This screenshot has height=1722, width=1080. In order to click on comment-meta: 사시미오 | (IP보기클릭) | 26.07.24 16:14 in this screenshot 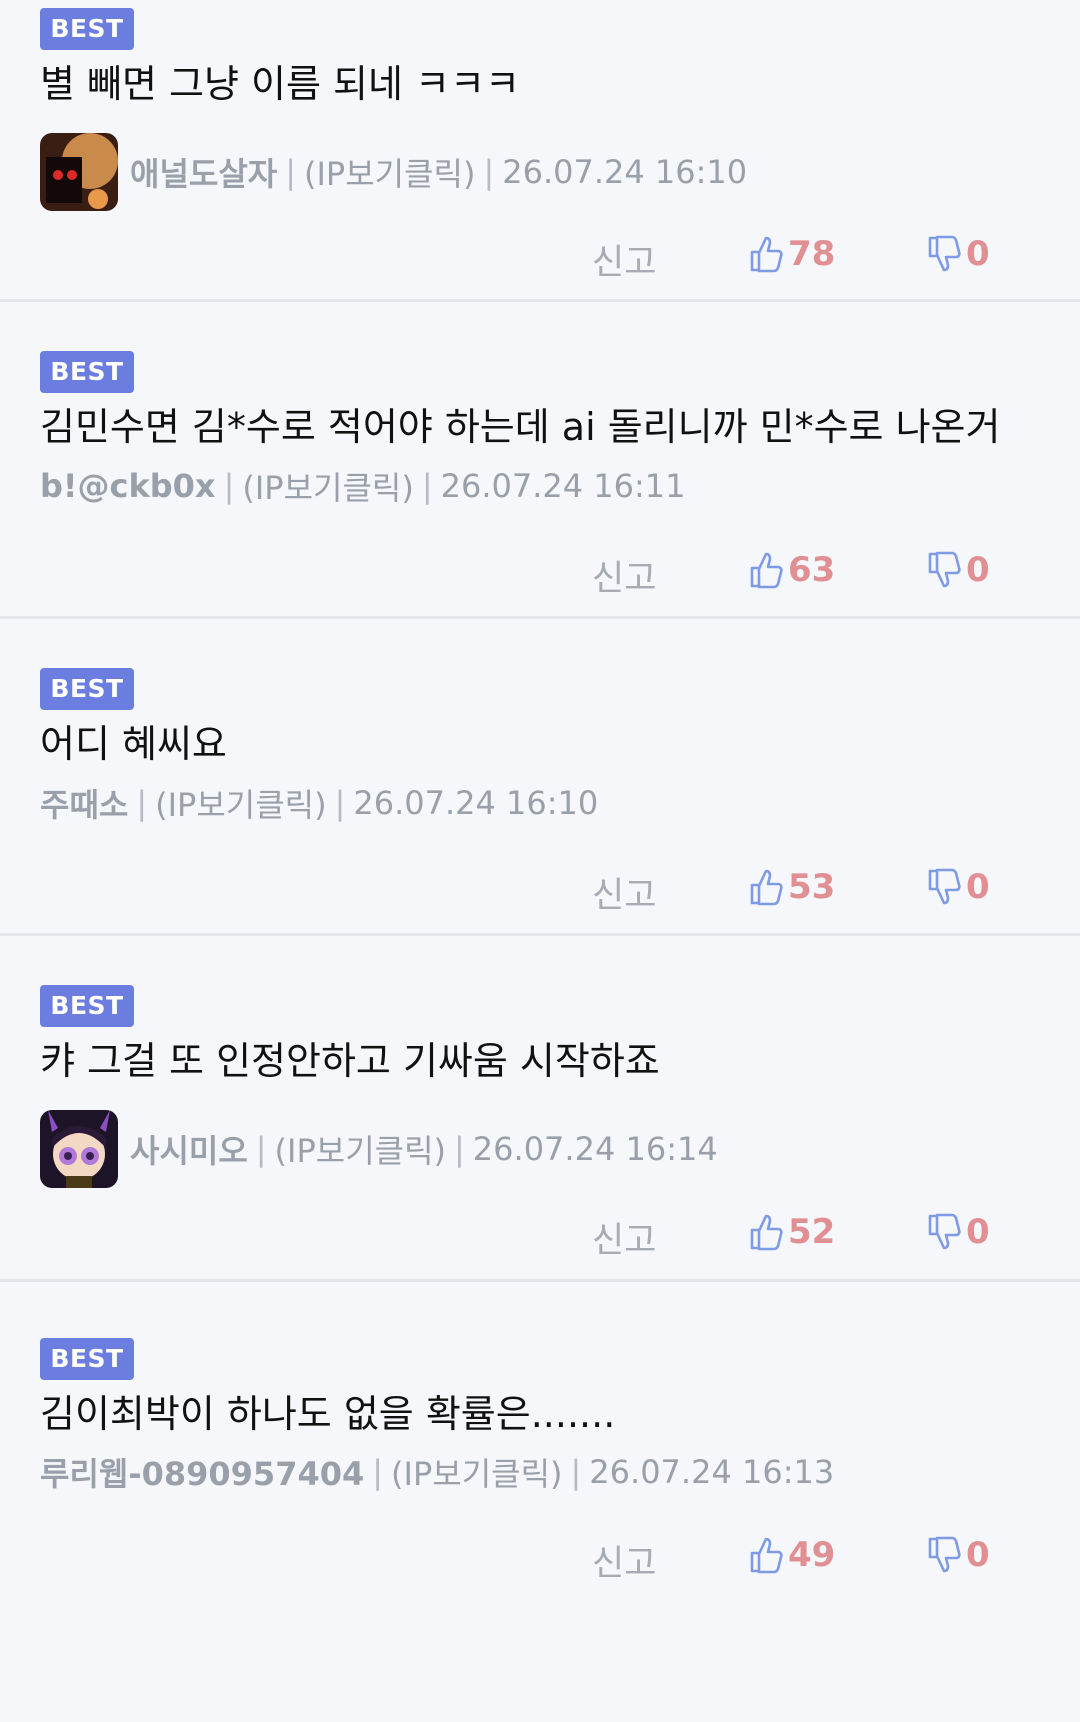, I will do `click(379, 1149)`.